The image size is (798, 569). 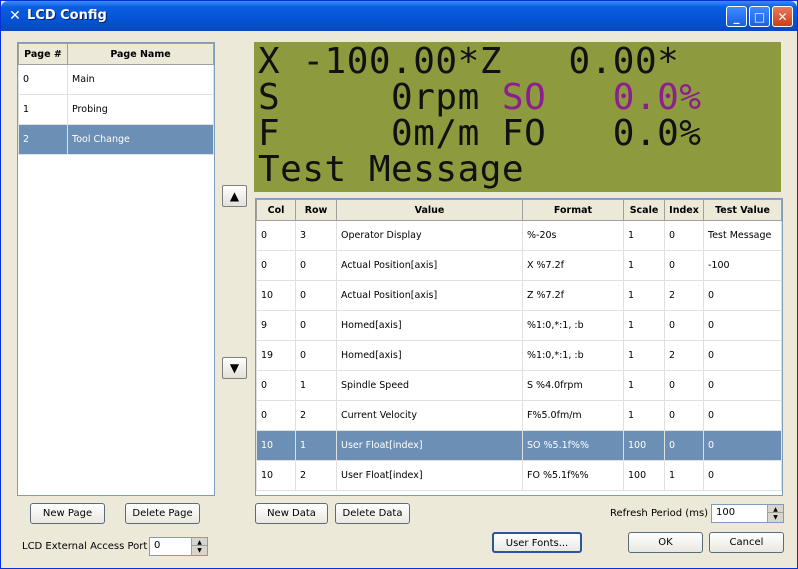 What do you see at coordinates (316, 235) in the screenshot?
I see `row-cell: 3` at bounding box center [316, 235].